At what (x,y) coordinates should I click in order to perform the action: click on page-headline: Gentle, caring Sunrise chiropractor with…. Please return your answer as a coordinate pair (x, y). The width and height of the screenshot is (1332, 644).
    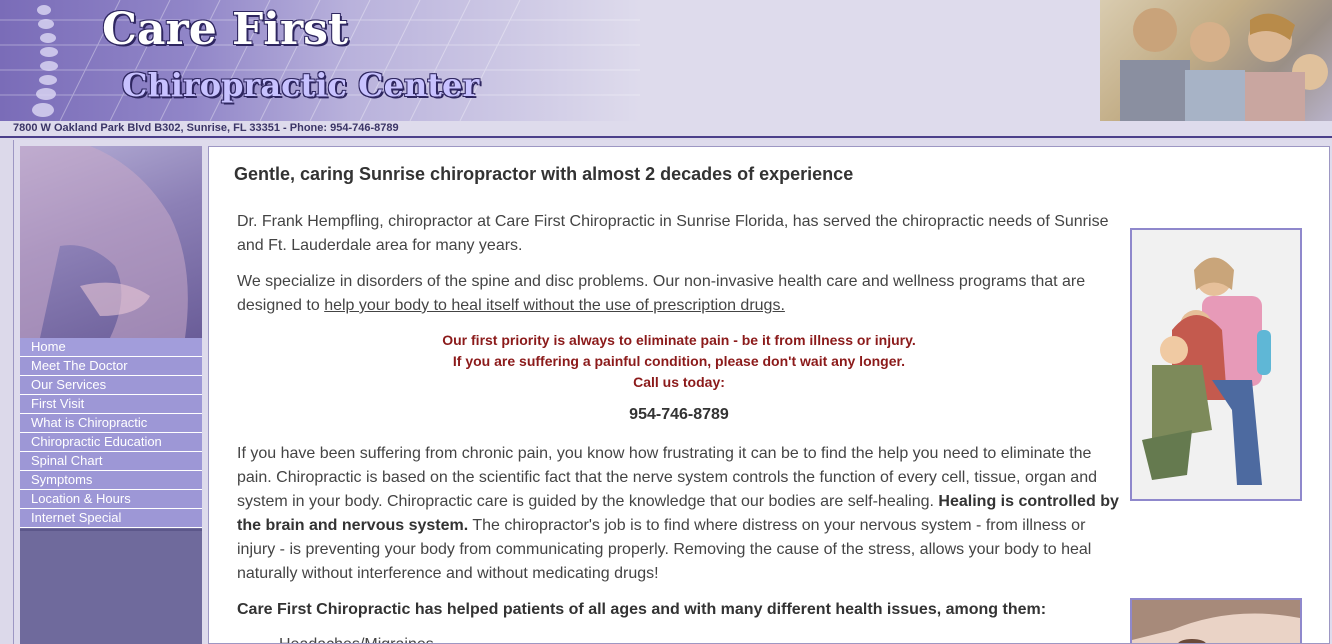
    Looking at the image, I should click on (544, 174).